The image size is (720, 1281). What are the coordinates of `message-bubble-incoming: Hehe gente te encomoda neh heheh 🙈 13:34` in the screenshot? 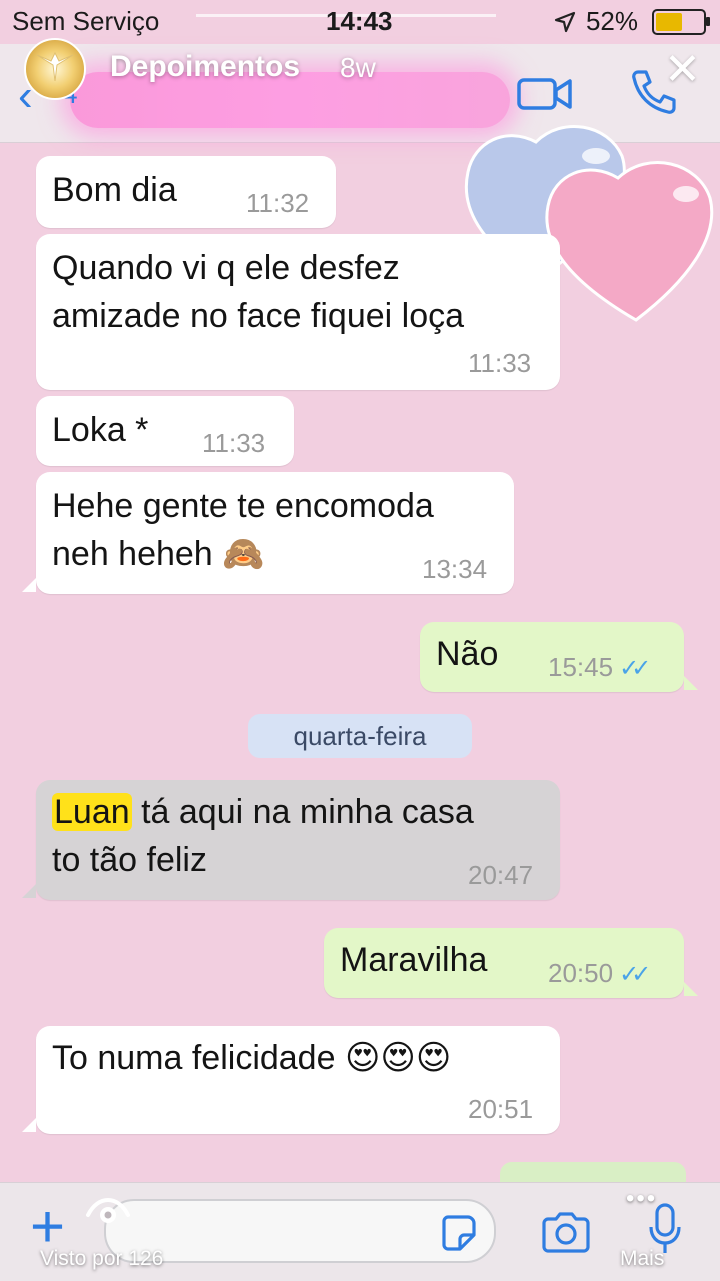 It's located at (268, 533).